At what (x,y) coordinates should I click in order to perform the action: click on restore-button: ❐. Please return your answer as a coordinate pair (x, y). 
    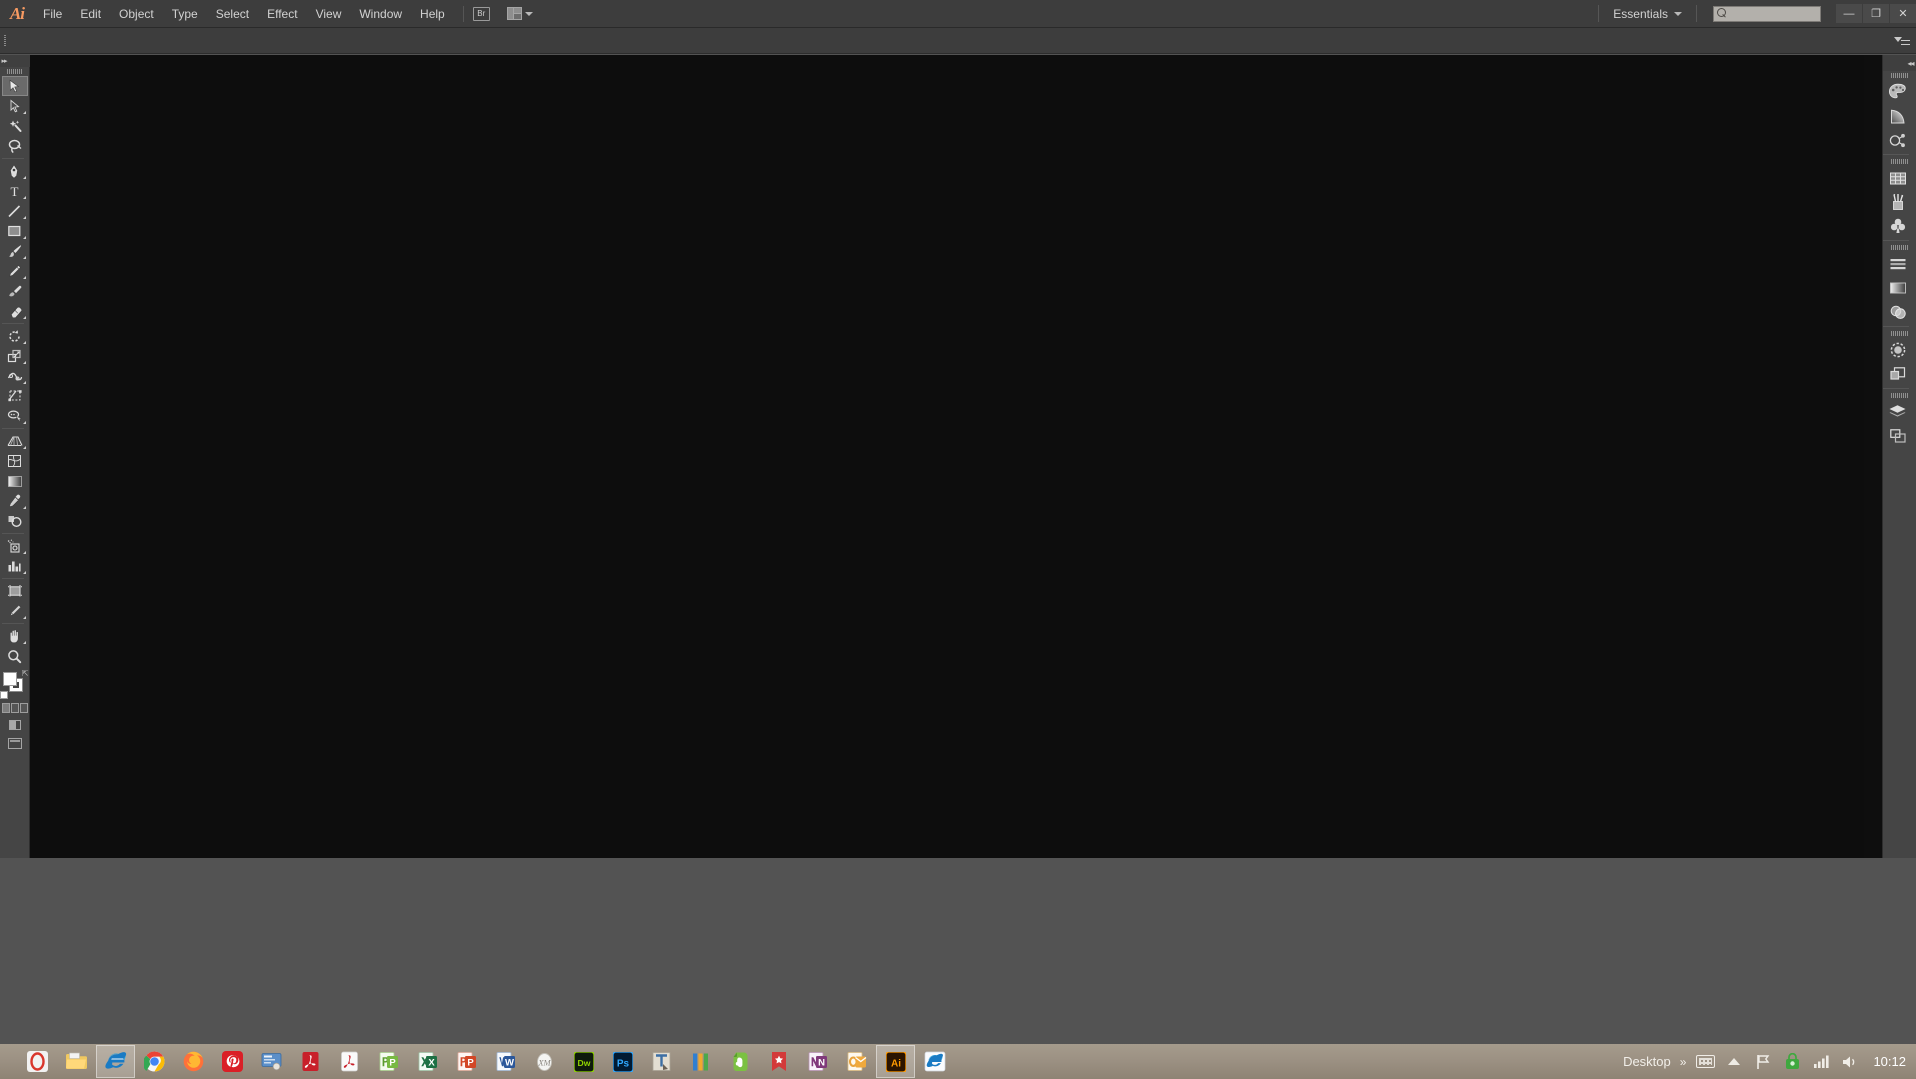
    Looking at the image, I should click on (1876, 13).